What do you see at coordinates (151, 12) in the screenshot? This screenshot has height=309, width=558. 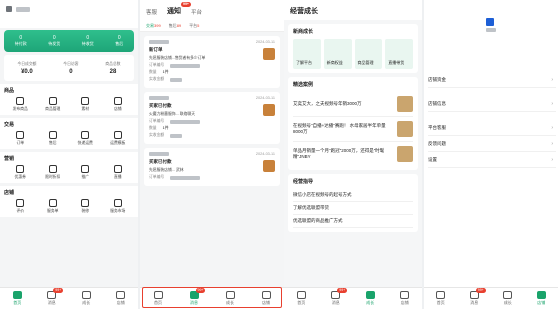 I see `tab-service: 客服` at bounding box center [151, 12].